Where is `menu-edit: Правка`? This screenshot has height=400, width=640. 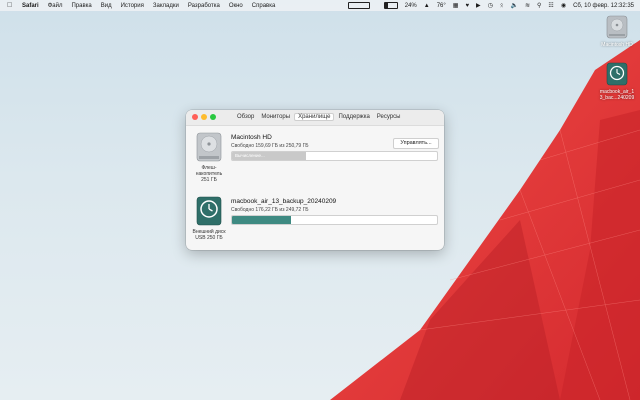
menu-edit: Правка is located at coordinates (81, 6).